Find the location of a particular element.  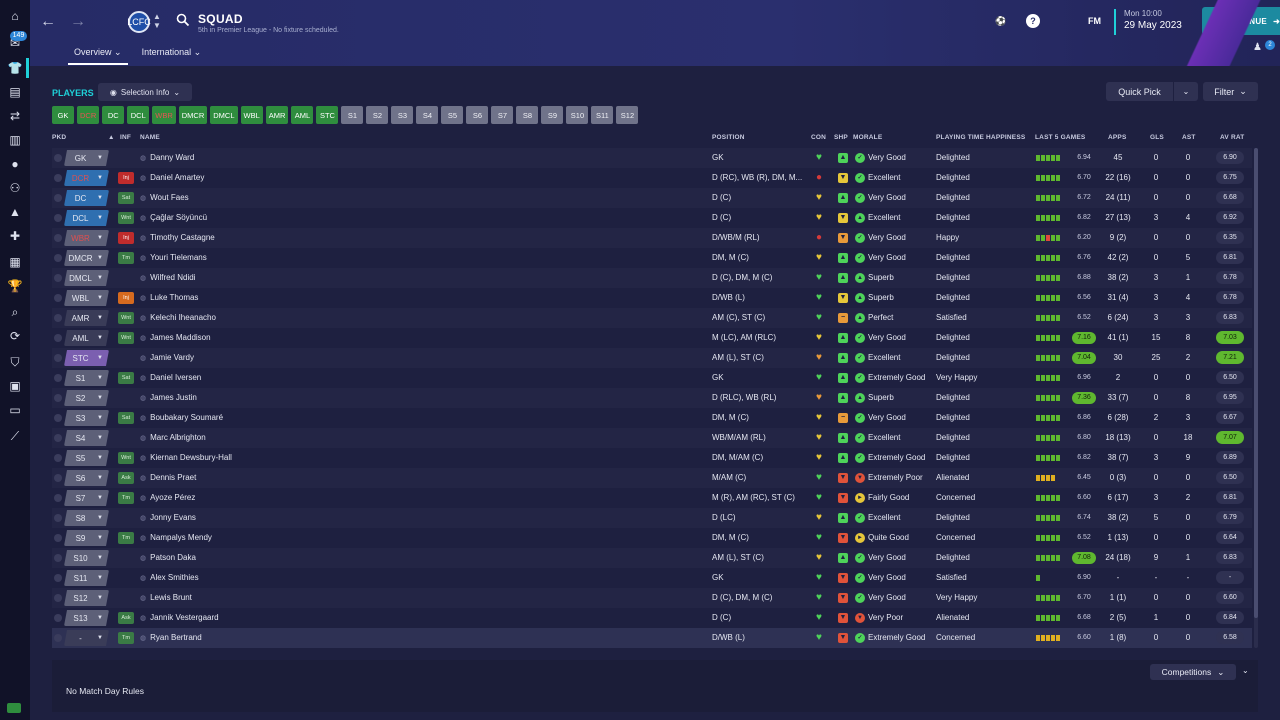

transfers-icon: ⟳ is located at coordinates (15, 336).